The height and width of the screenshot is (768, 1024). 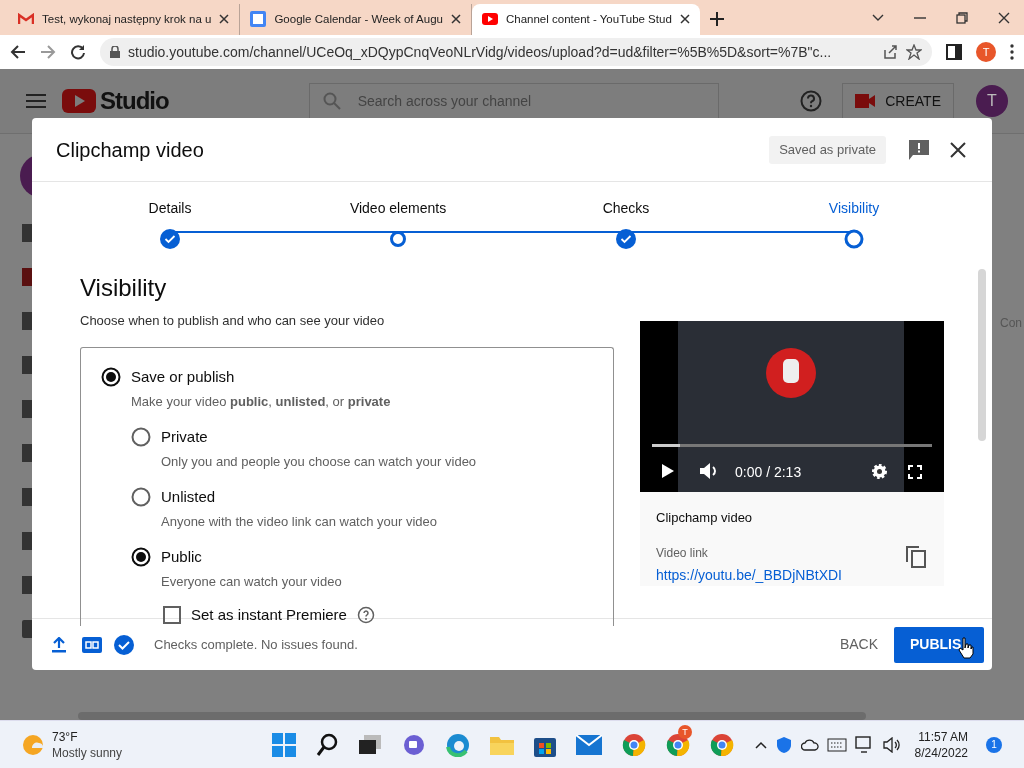 I want to click on option-label: Public, so click(x=181, y=557).